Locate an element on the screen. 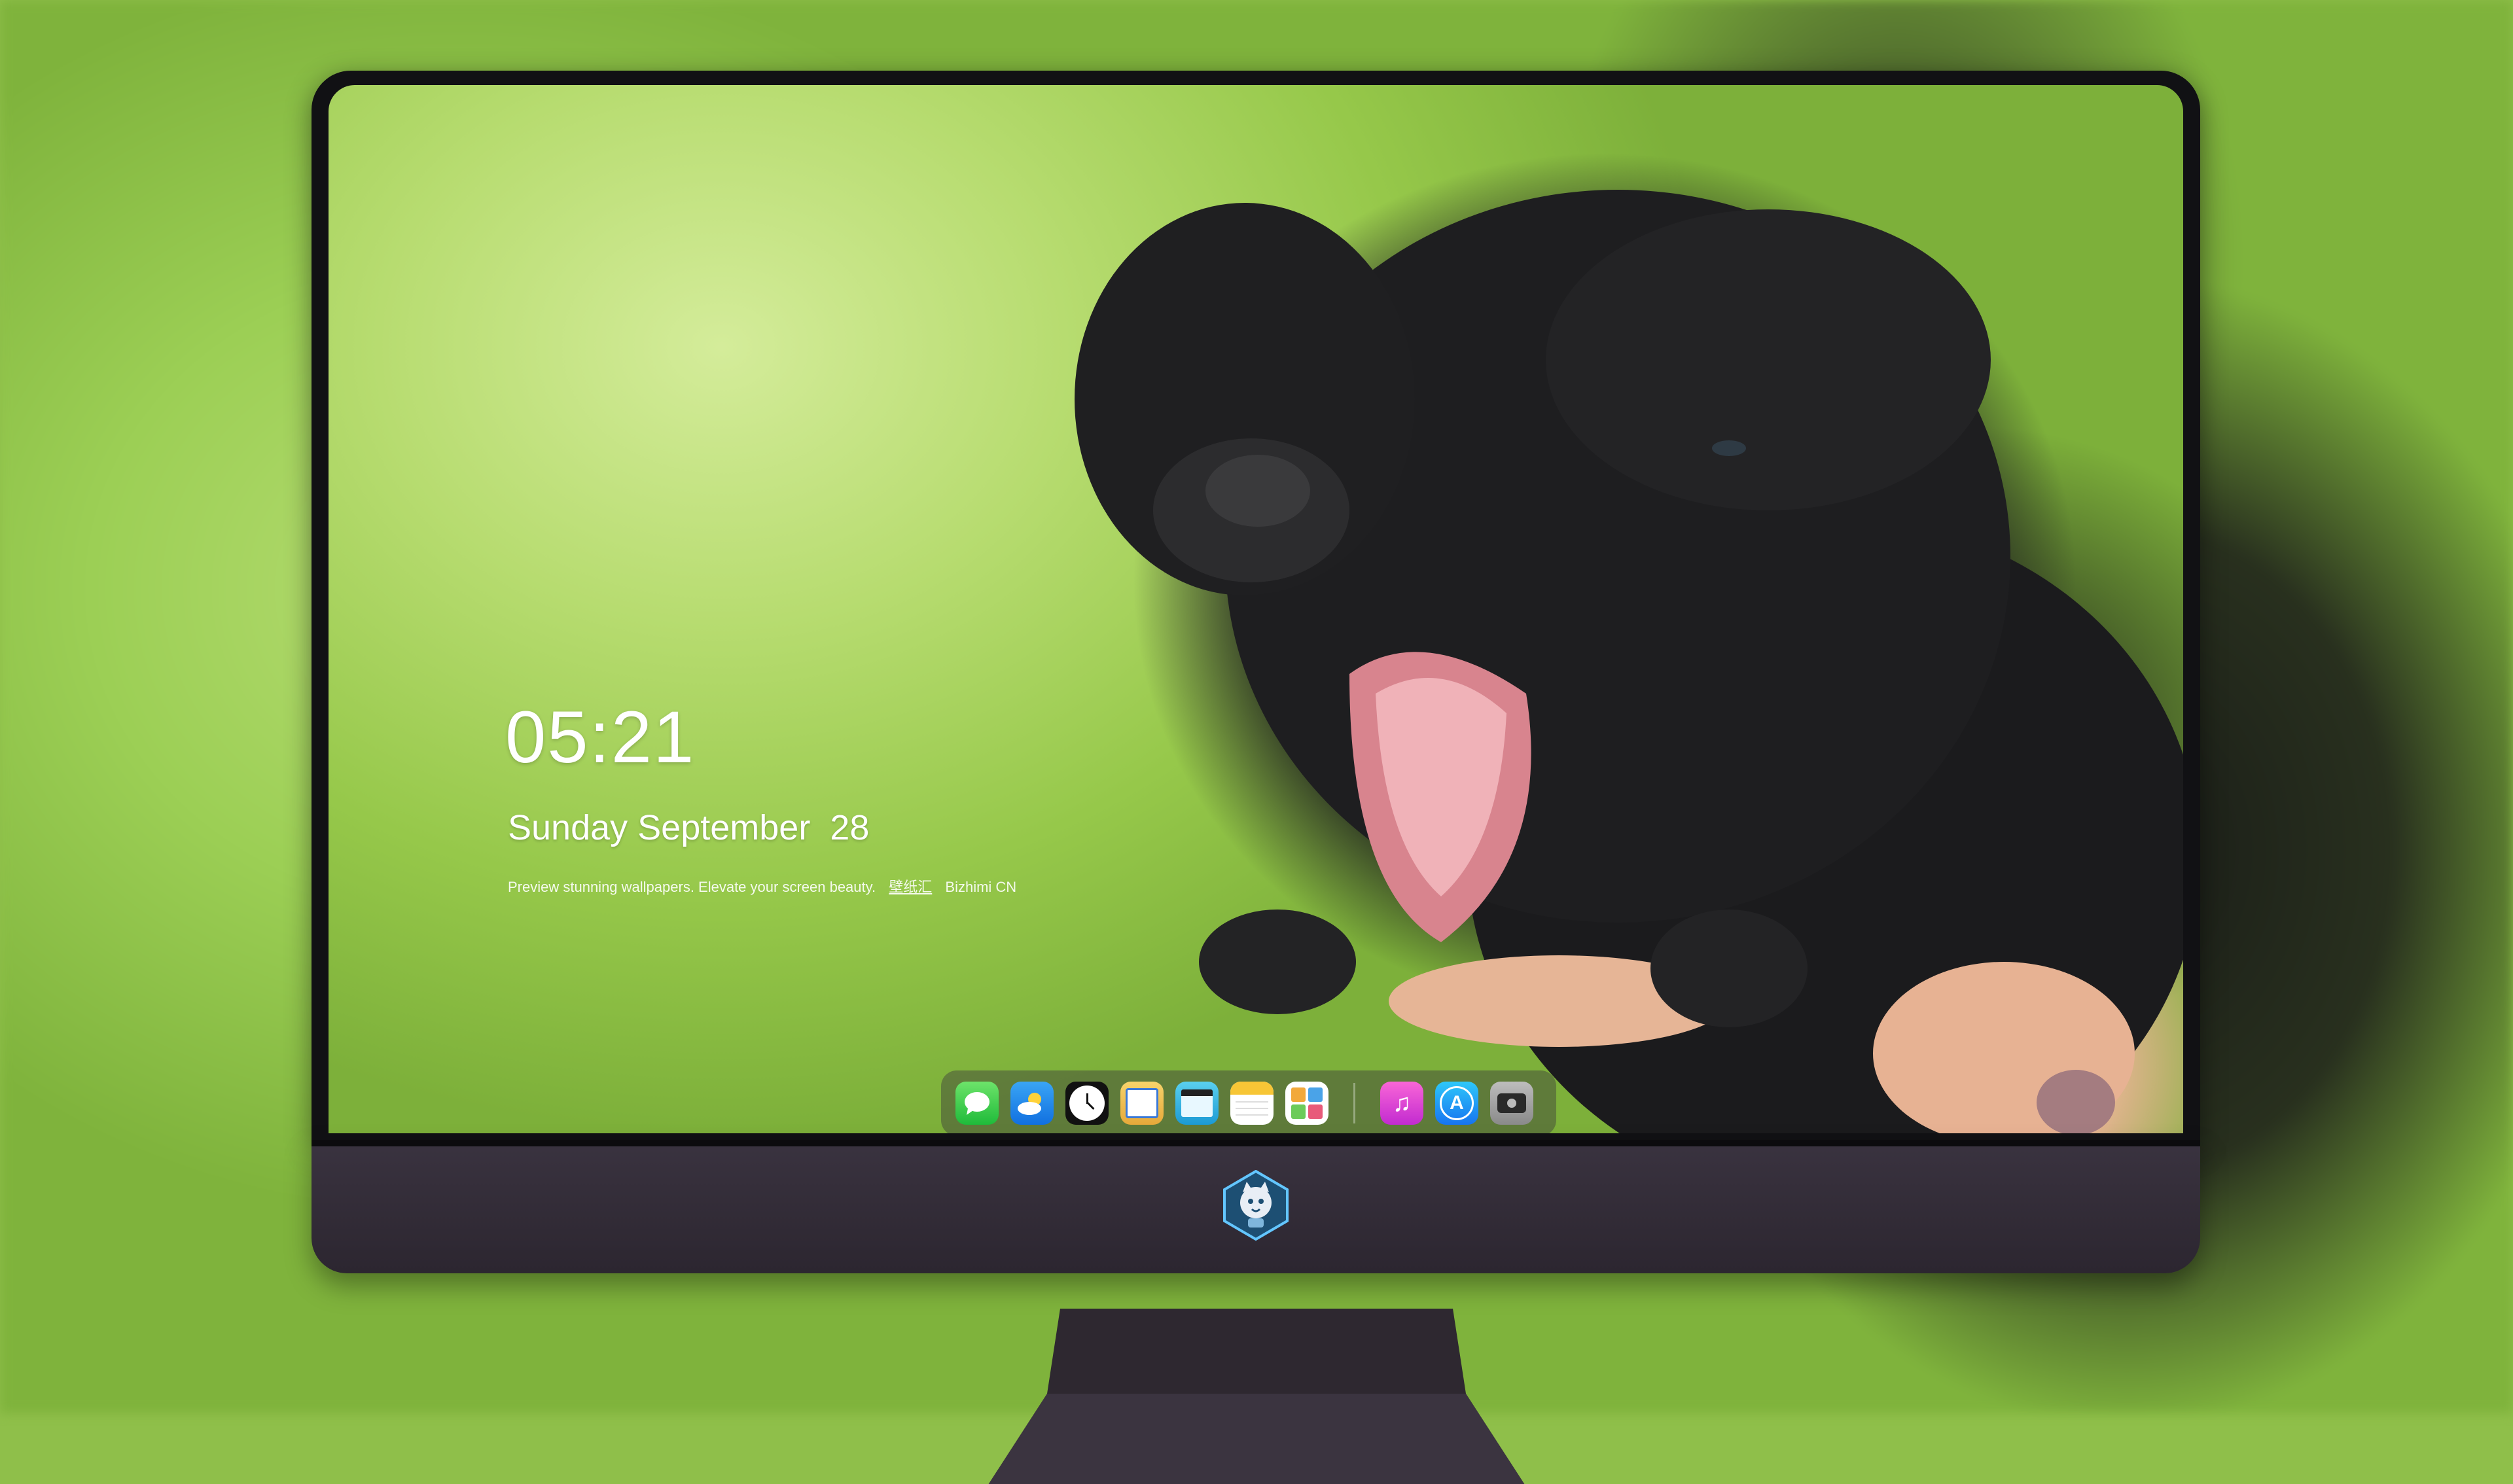 The width and height of the screenshot is (2513, 1484). tagline-chinese-brand: 壁纸汇 is located at coordinates (910, 887).